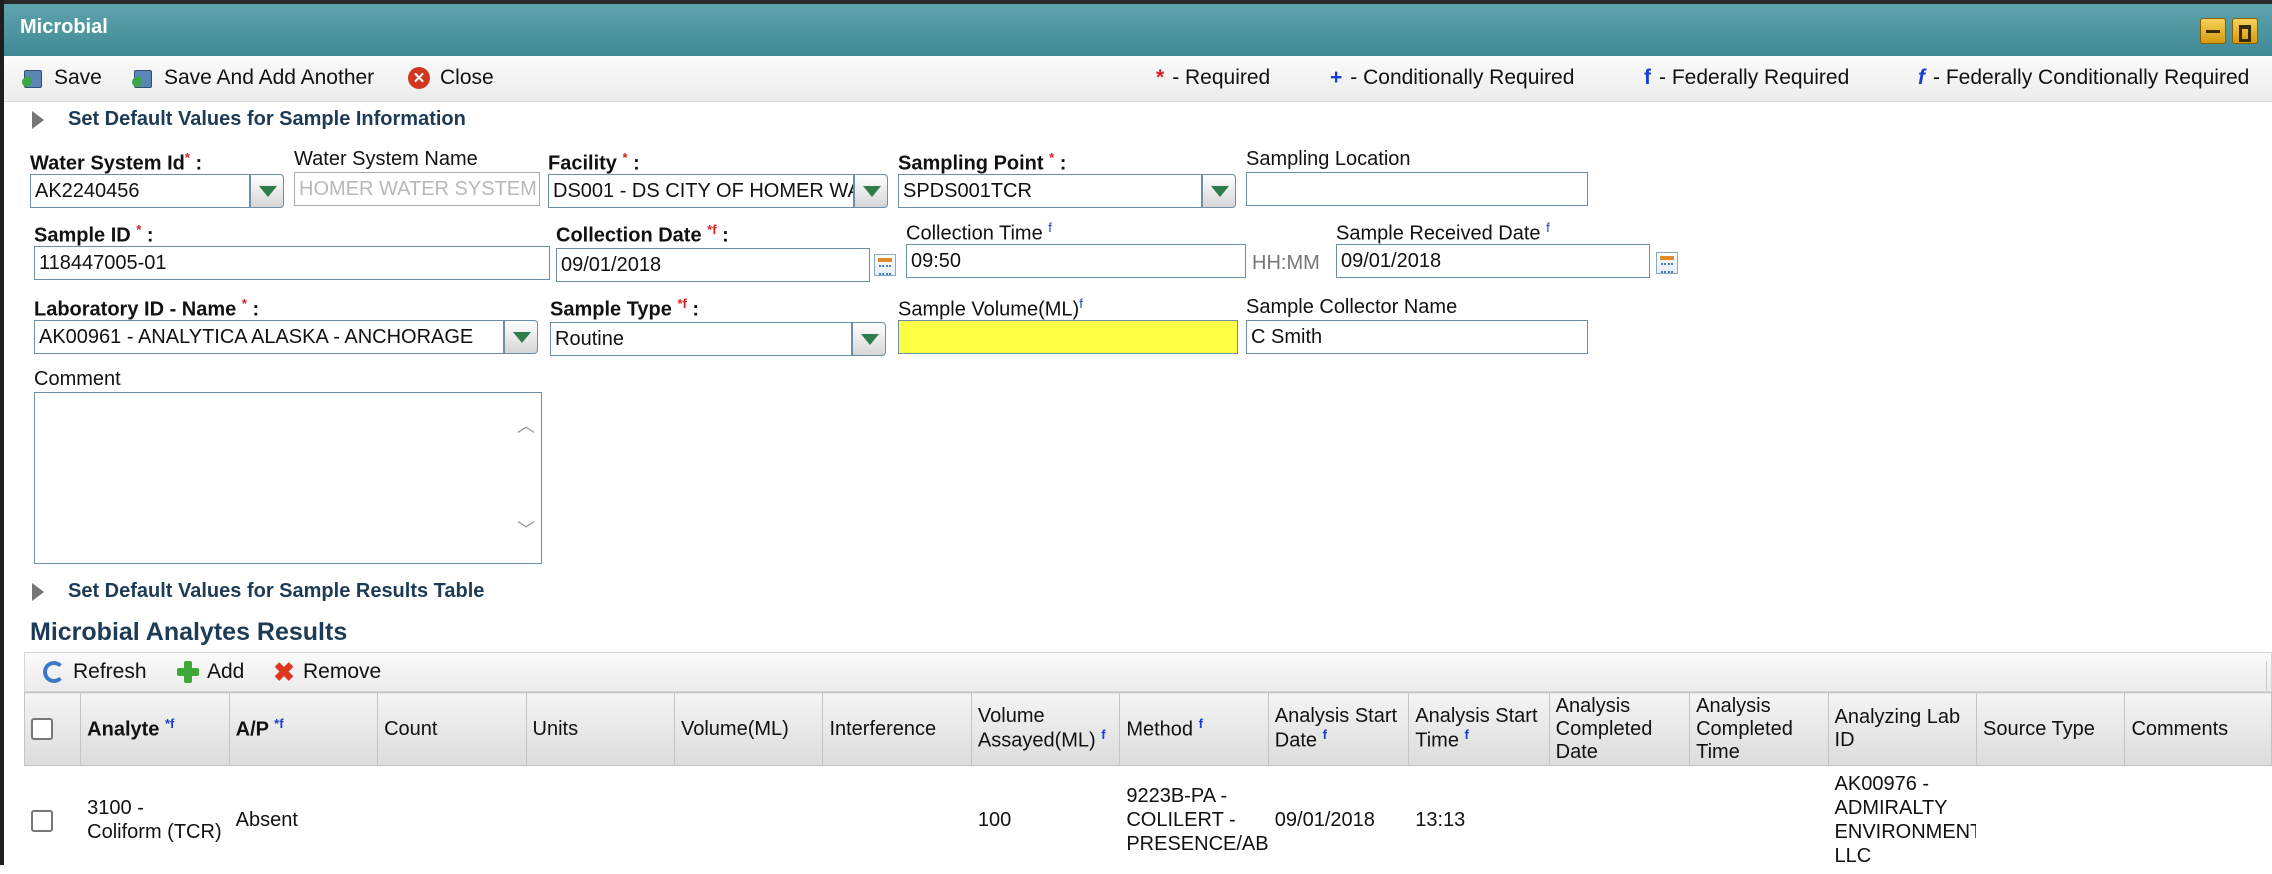  What do you see at coordinates (1479, 820) in the screenshot?
I see `start-time-cell: 13:13` at bounding box center [1479, 820].